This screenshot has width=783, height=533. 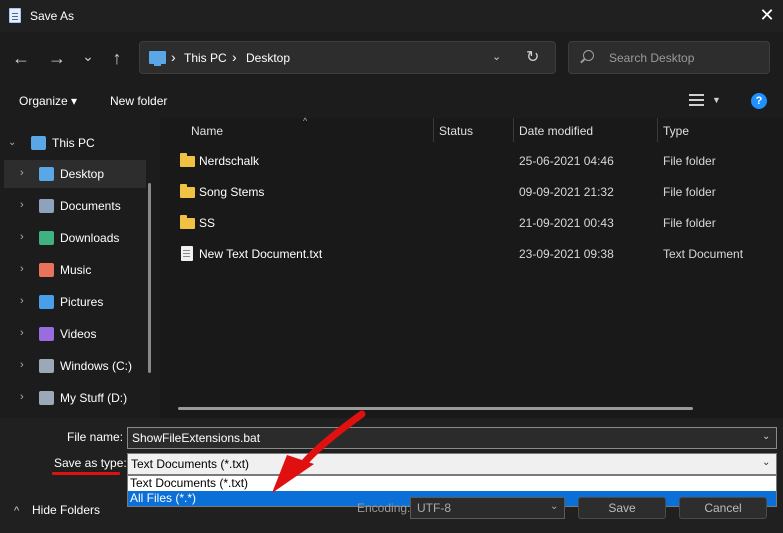 I want to click on window-title: Save As, so click(x=52, y=16).